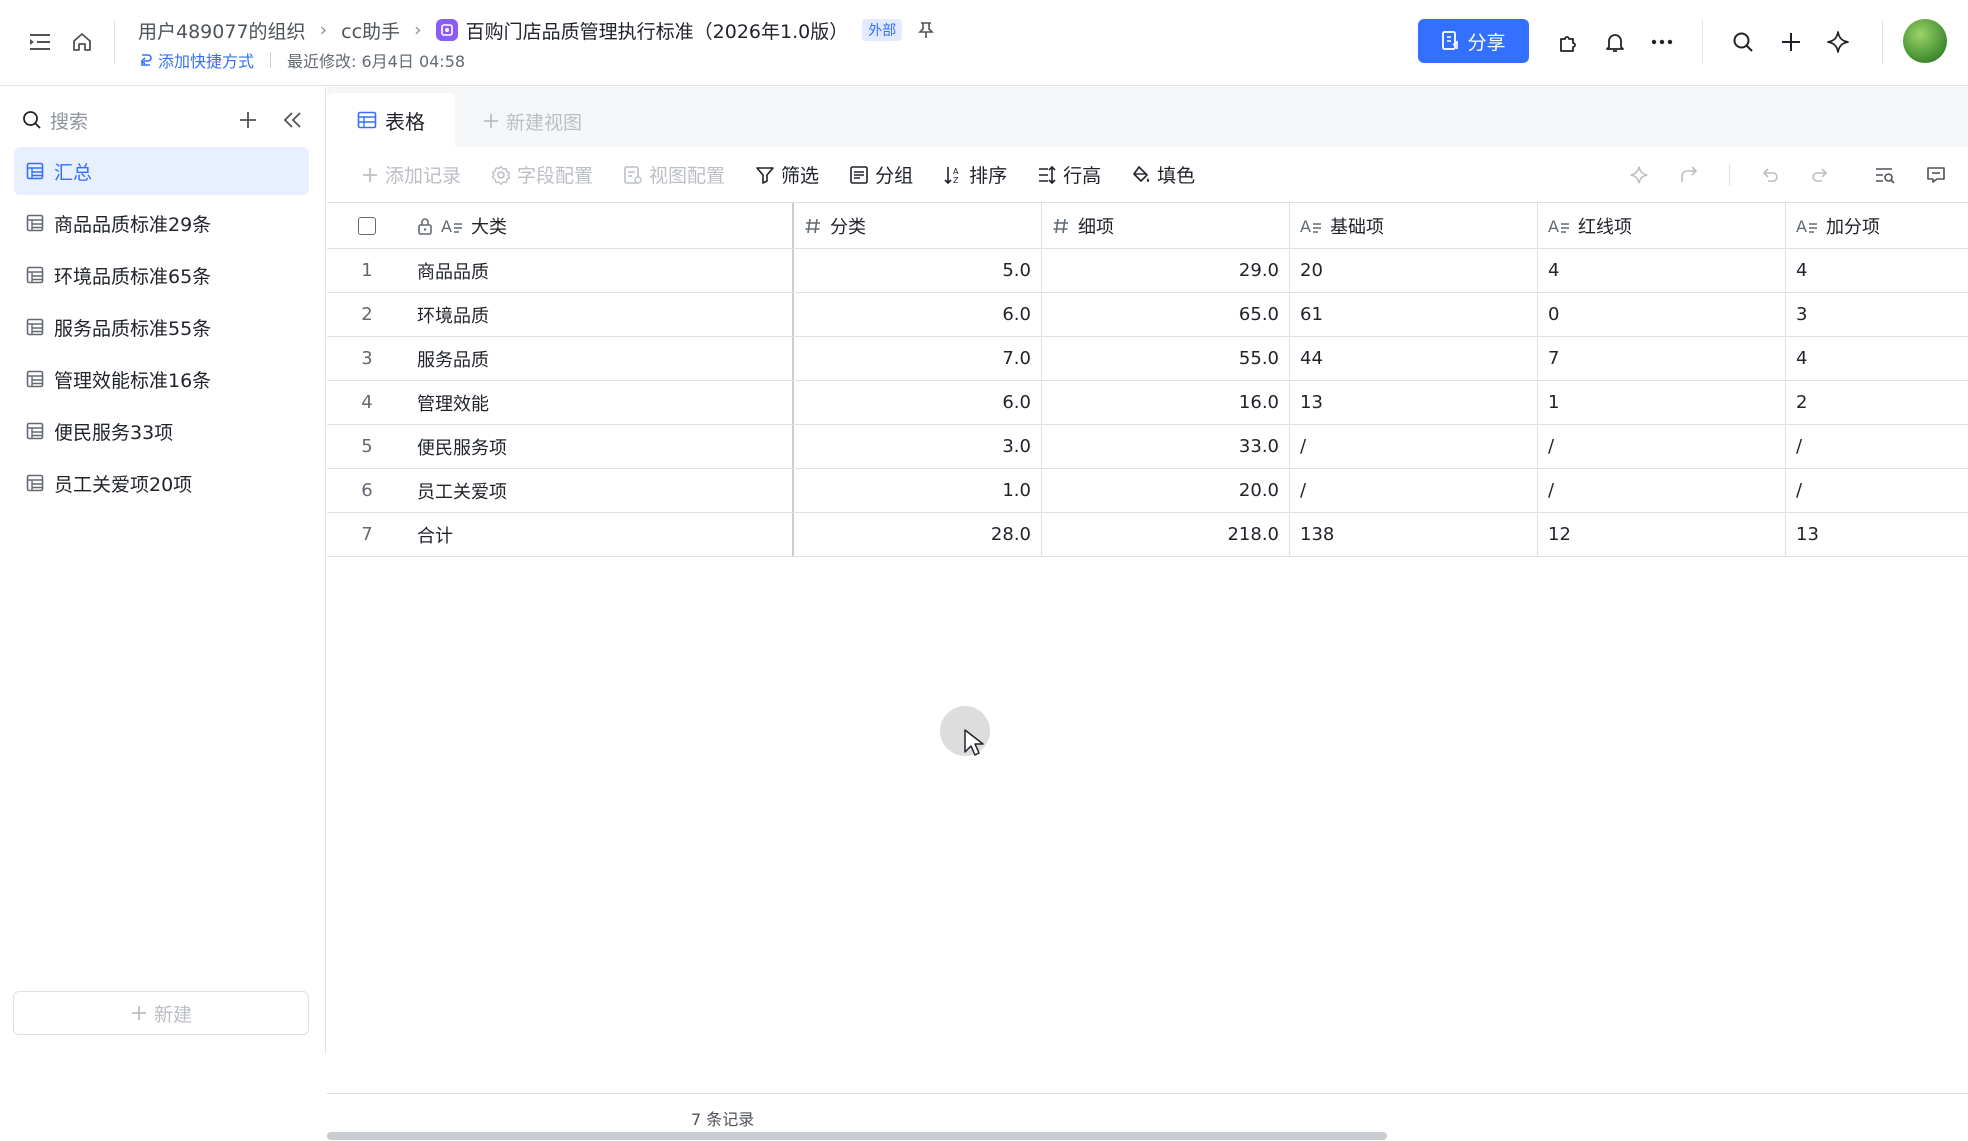 The height and width of the screenshot is (1141, 1968). What do you see at coordinates (1166, 446) in the screenshot?
I see `cell-detail: 33.0` at bounding box center [1166, 446].